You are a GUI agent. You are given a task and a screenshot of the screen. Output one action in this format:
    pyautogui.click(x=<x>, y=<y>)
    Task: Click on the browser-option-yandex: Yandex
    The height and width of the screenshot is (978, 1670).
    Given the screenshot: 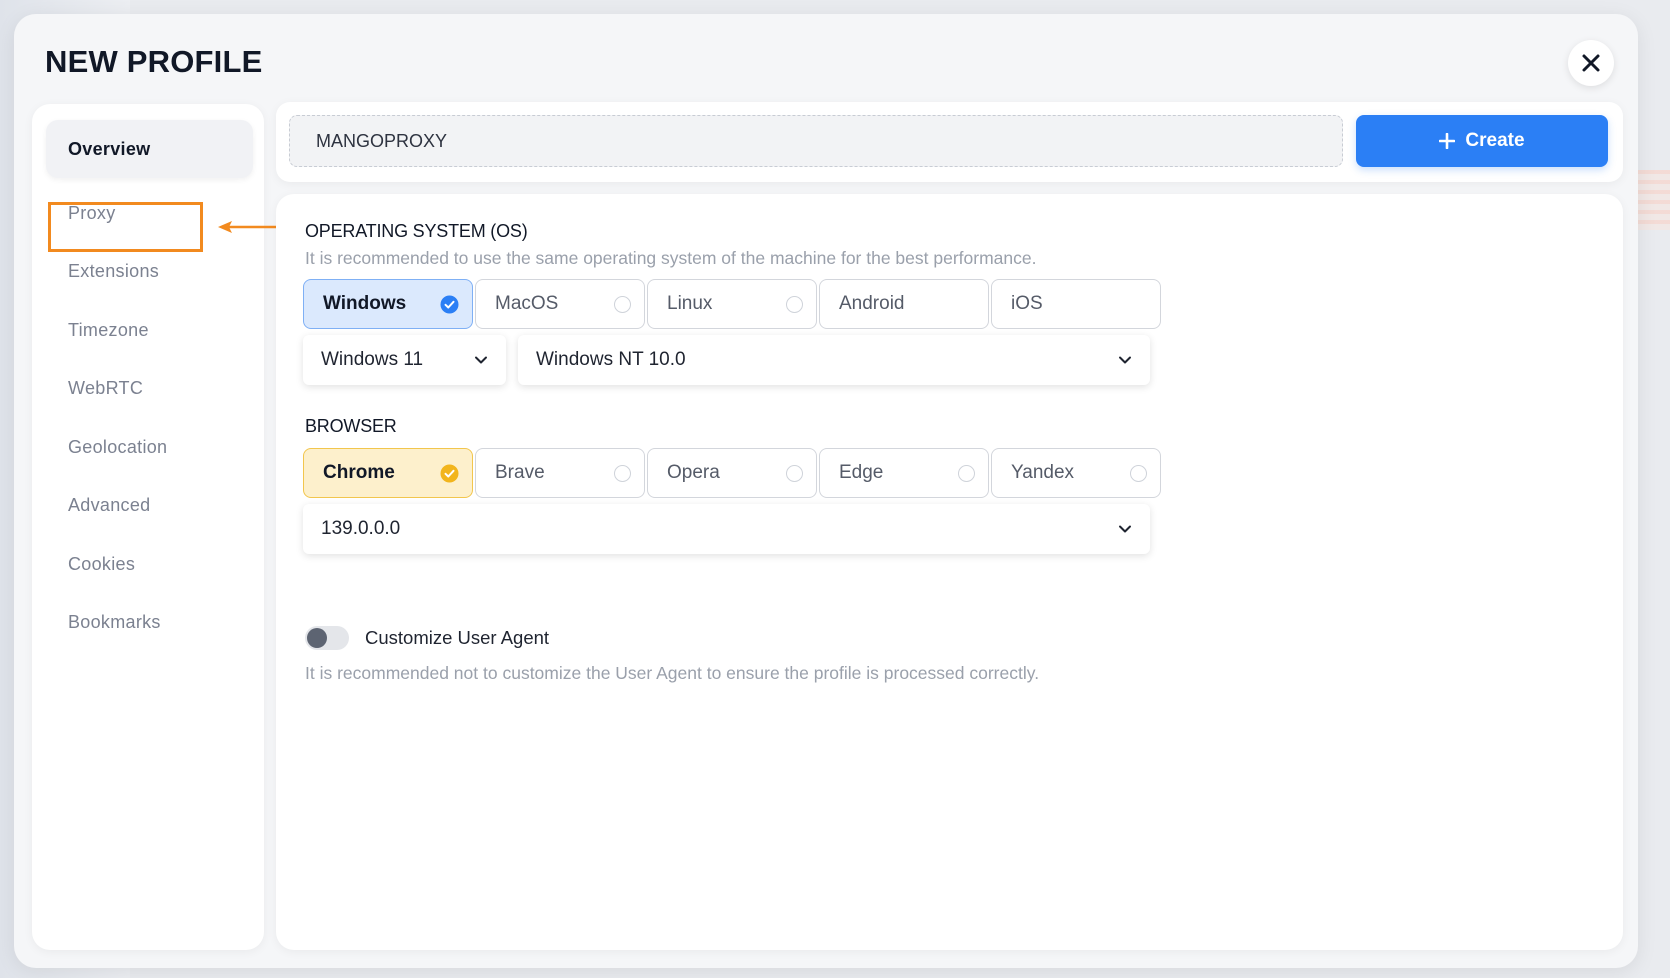 What is the action you would take?
    pyautogui.click(x=1076, y=473)
    